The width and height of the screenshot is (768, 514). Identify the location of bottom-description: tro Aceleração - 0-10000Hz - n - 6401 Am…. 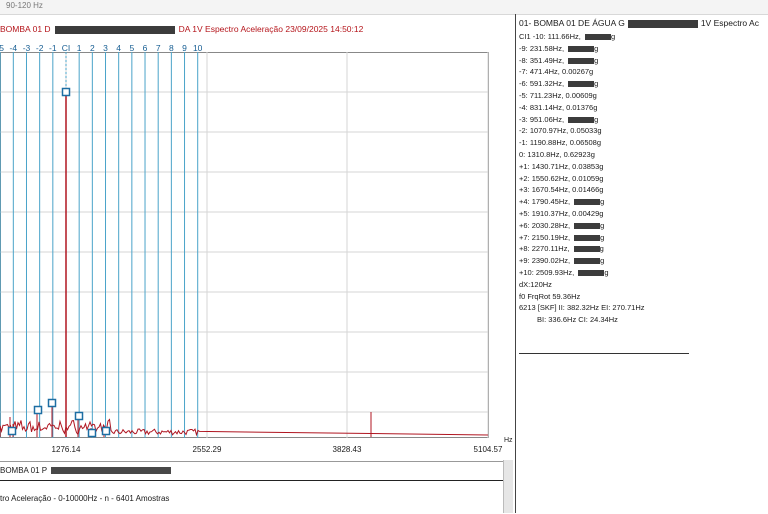
(85, 498).